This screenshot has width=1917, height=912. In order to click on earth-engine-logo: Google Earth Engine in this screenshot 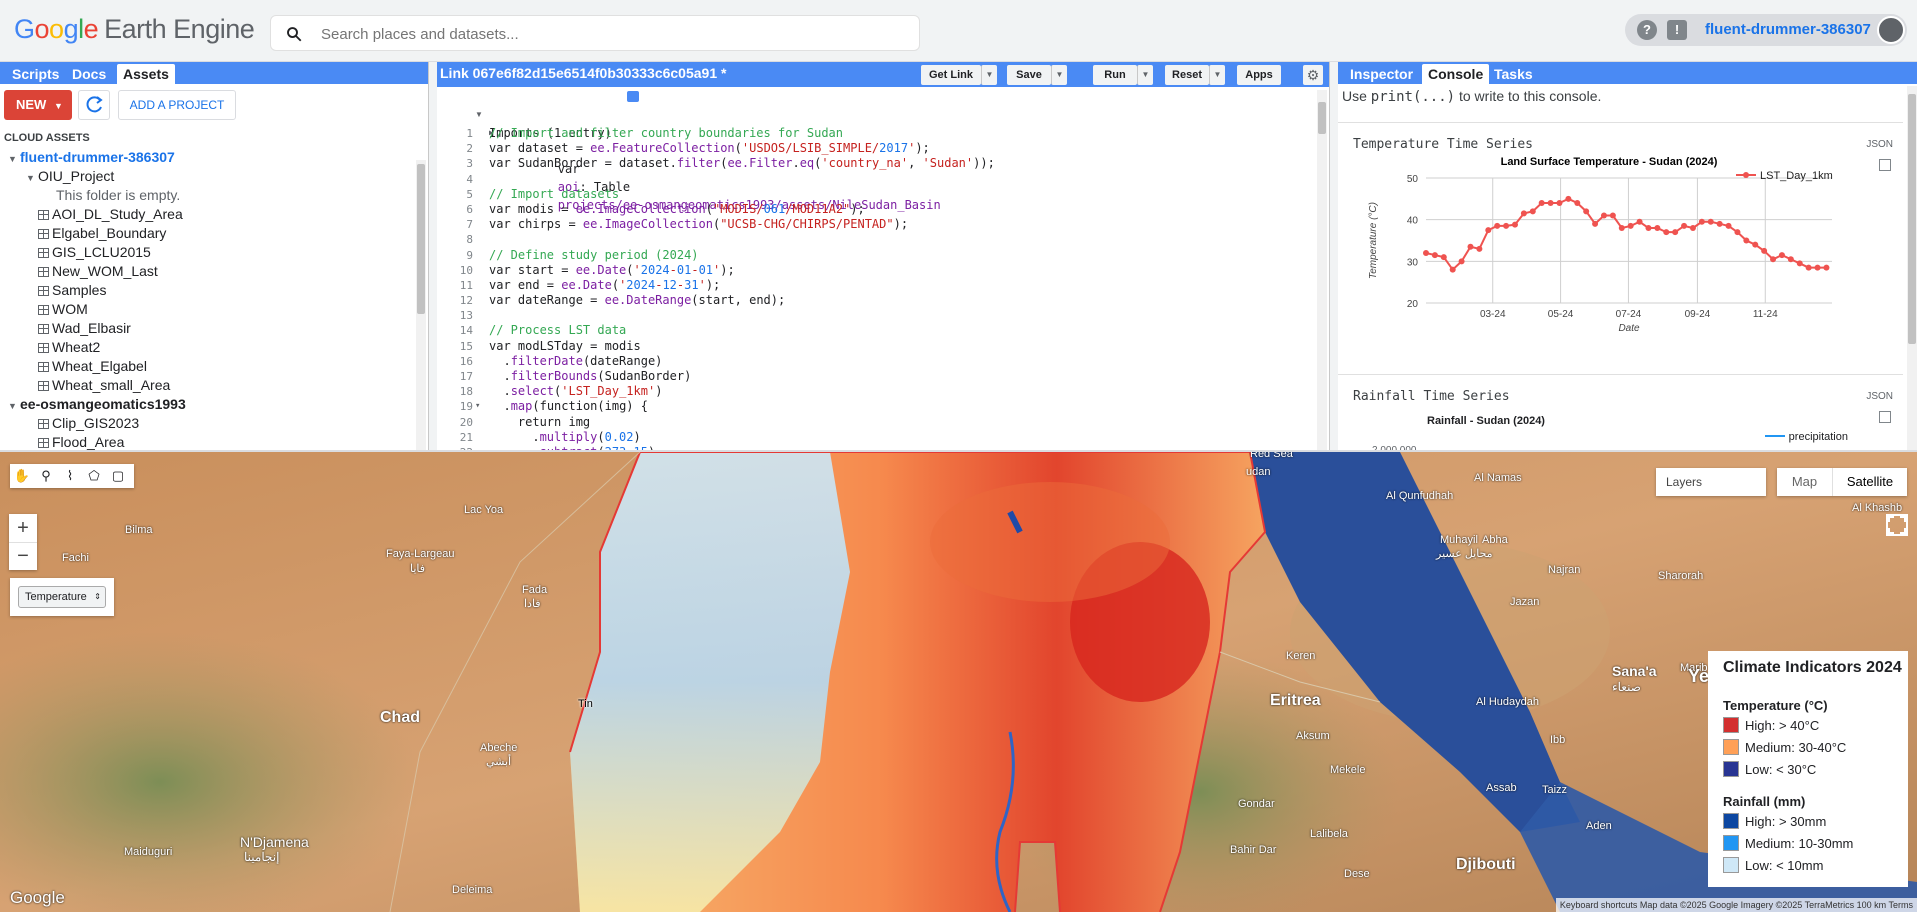, I will do `click(134, 29)`.